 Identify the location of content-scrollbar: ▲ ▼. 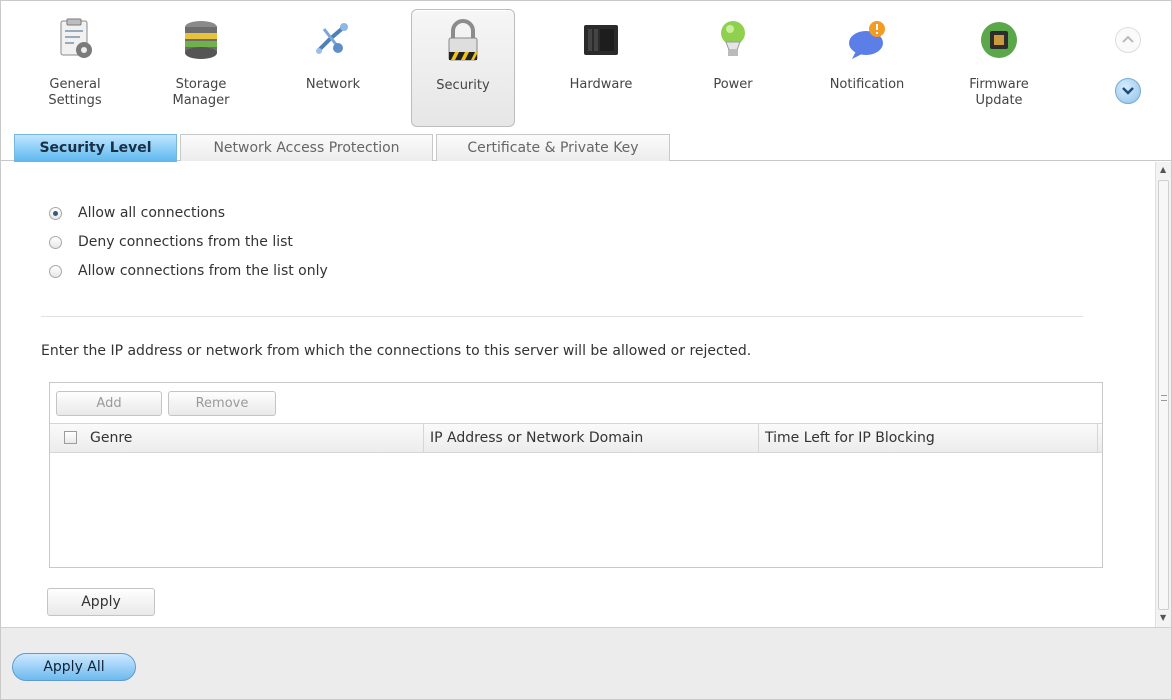
(1163, 394).